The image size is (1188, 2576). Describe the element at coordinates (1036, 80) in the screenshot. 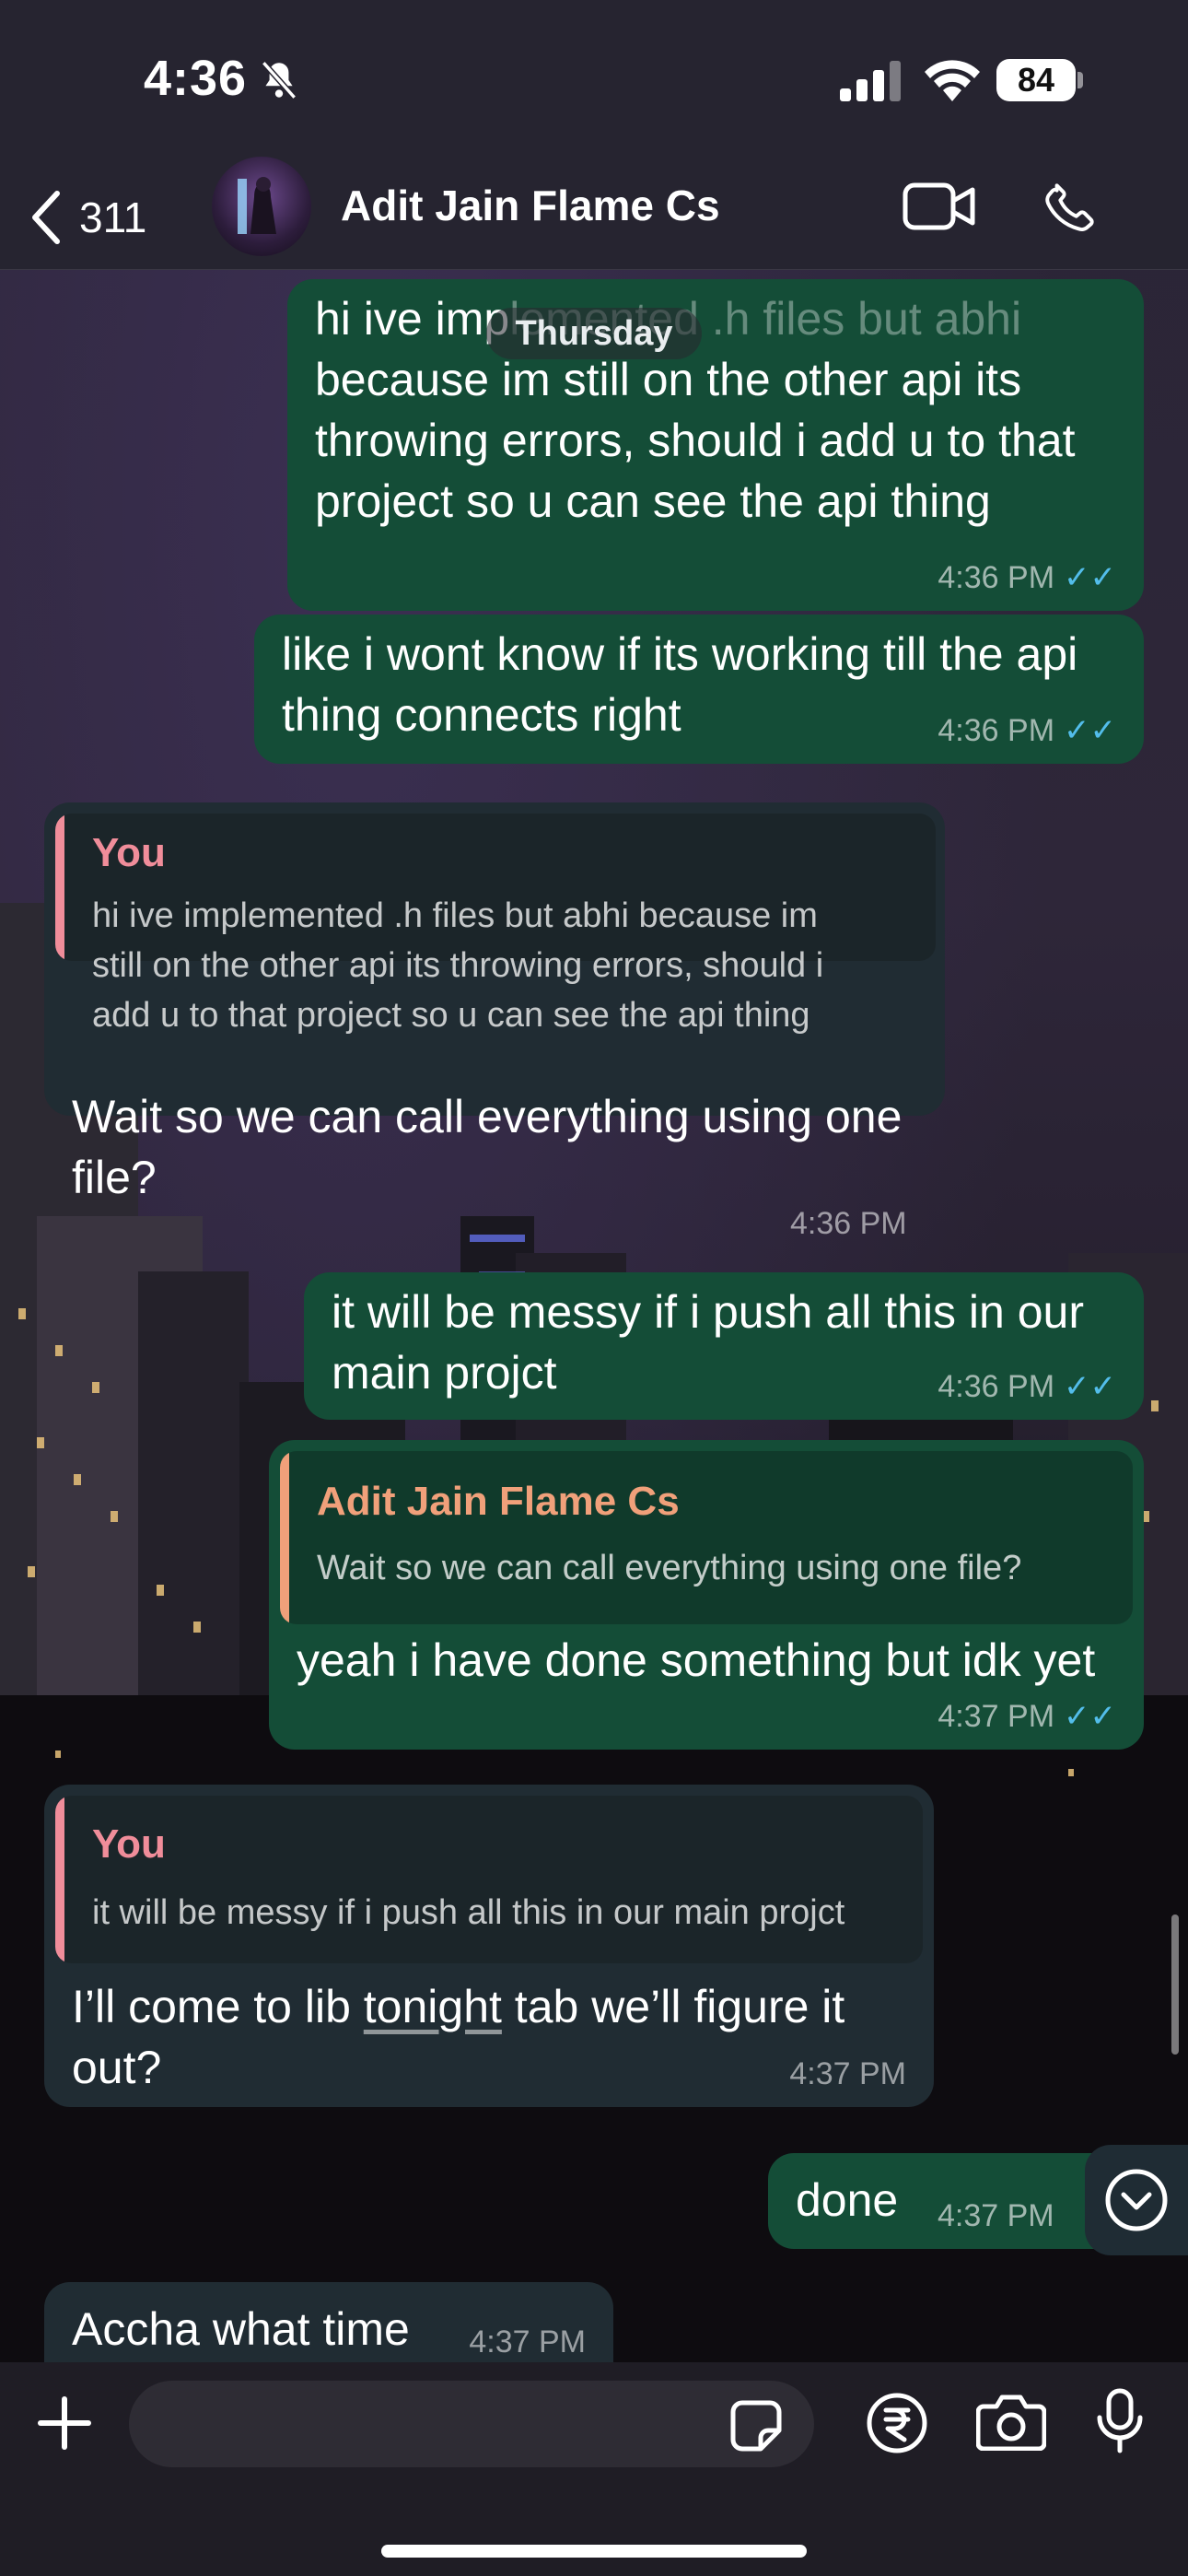

I see `battery-indicator: 84` at that location.